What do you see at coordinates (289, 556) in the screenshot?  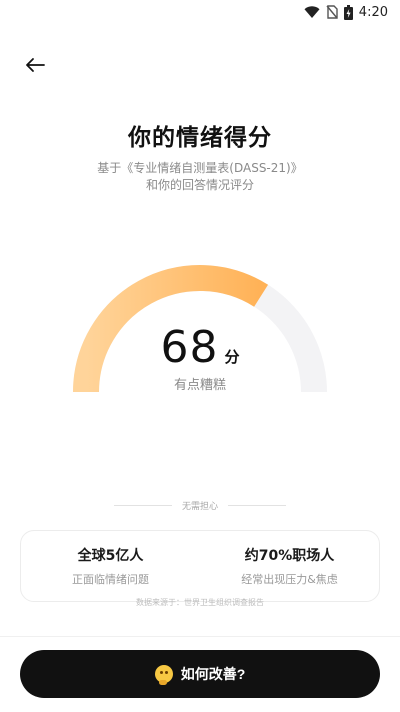 I see `stat-title: 约70%职场人` at bounding box center [289, 556].